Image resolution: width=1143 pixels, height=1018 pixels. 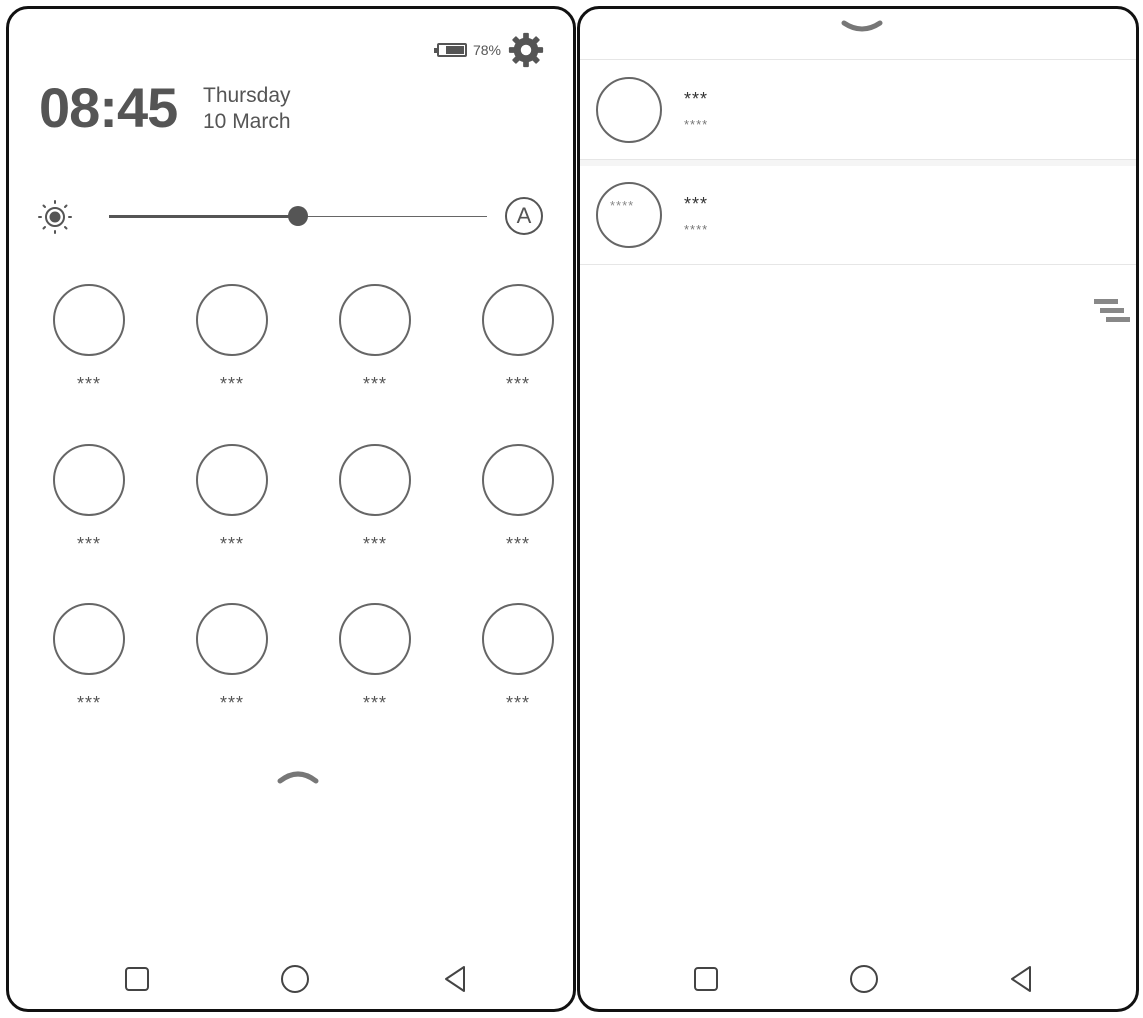 I want to click on gear-icon, so click(x=526, y=50).